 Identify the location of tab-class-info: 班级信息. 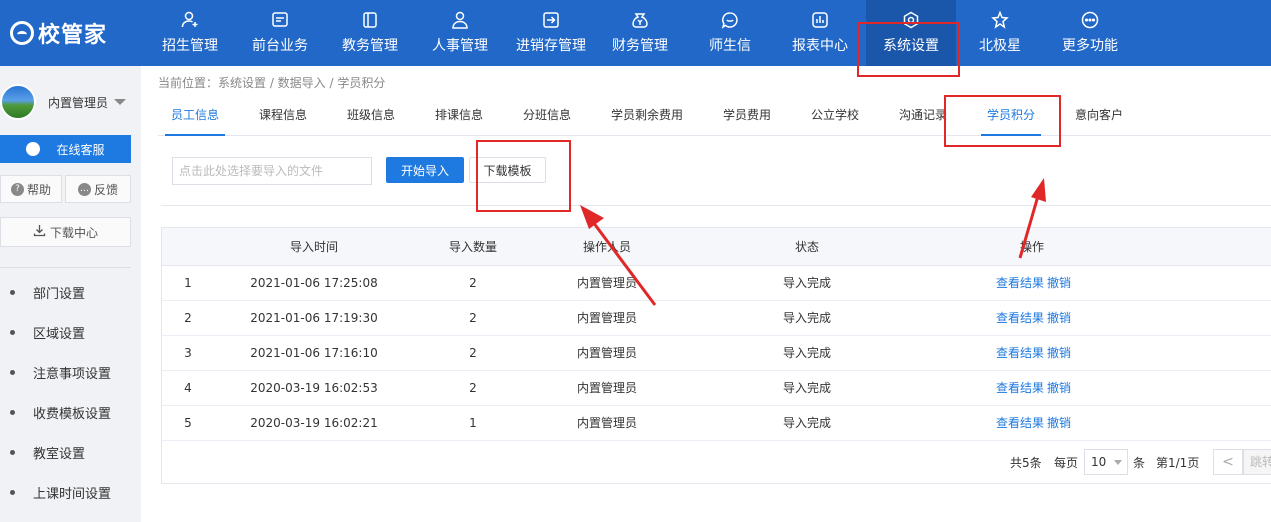
(371, 115).